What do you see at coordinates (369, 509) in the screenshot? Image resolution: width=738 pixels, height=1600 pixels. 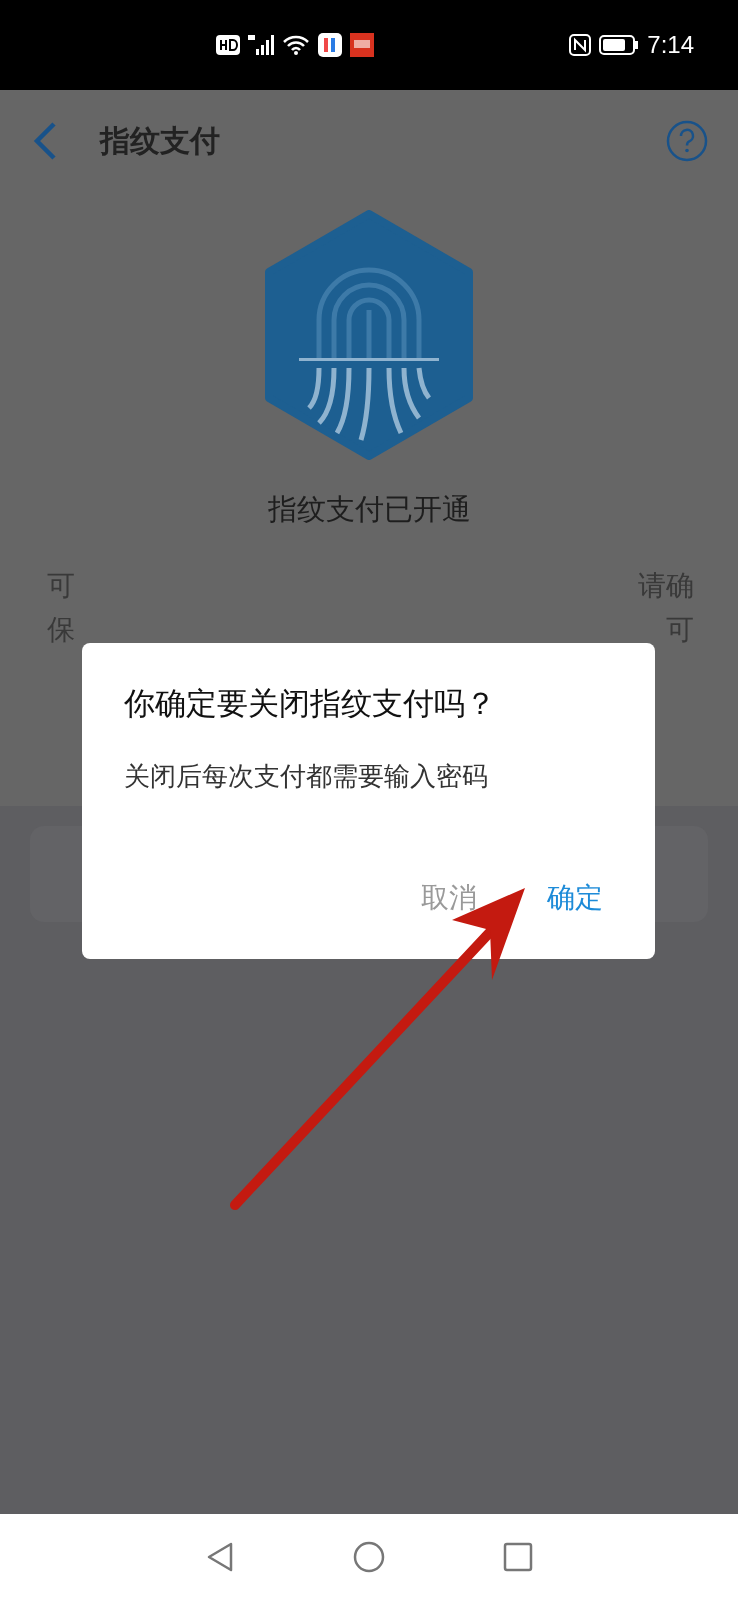 I see `status-text: 指纹支付已开通` at bounding box center [369, 509].